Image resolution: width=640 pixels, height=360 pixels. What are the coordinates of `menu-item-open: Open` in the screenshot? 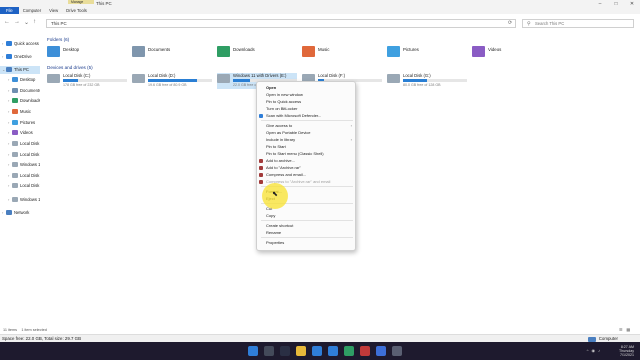 It's located at (307, 87).